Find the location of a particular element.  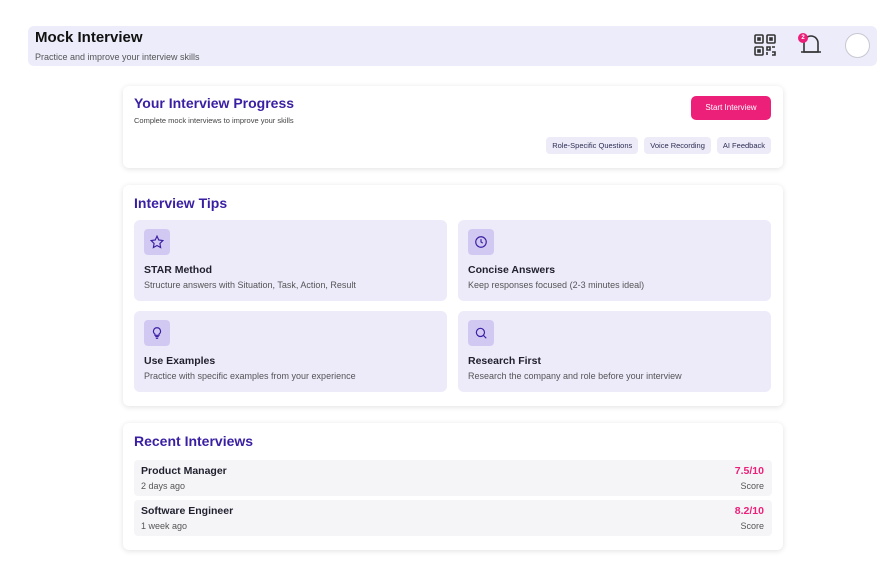

interview-time: 1 week ago is located at coordinates (164, 526).